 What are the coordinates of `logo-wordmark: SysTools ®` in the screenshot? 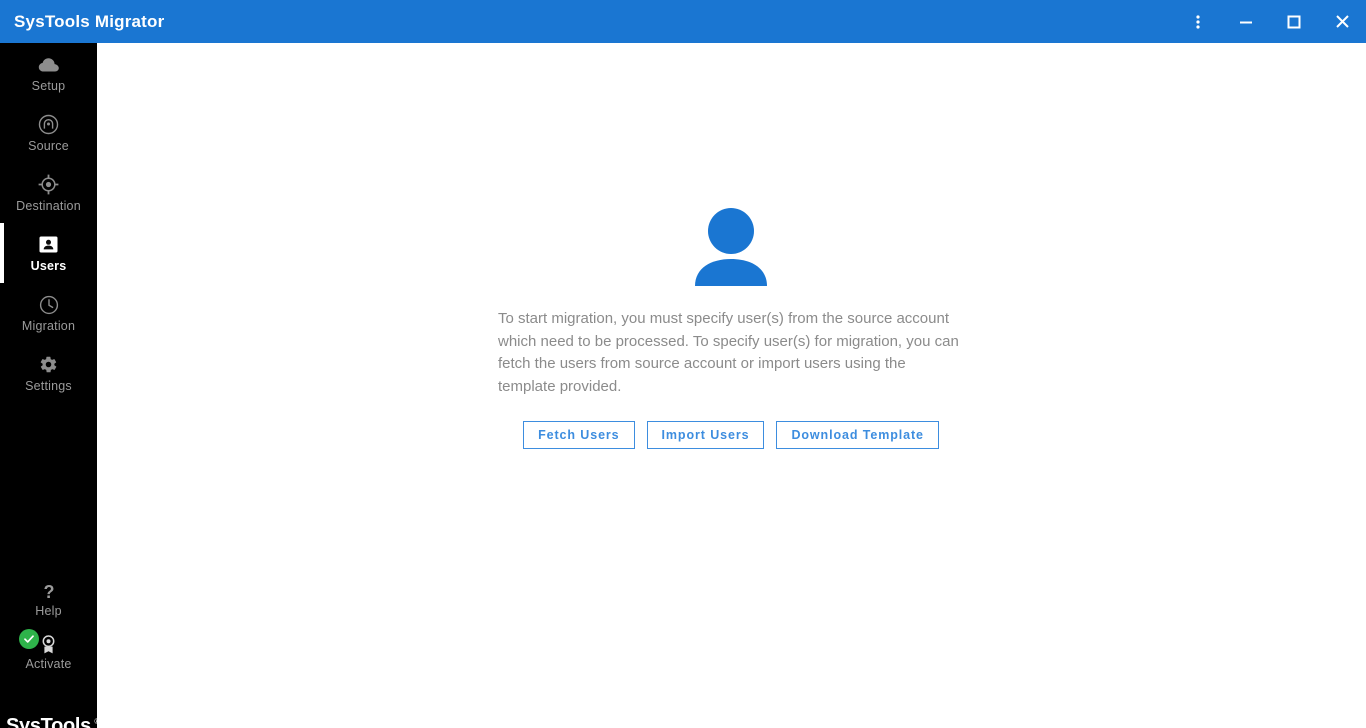 It's located at (52, 721).